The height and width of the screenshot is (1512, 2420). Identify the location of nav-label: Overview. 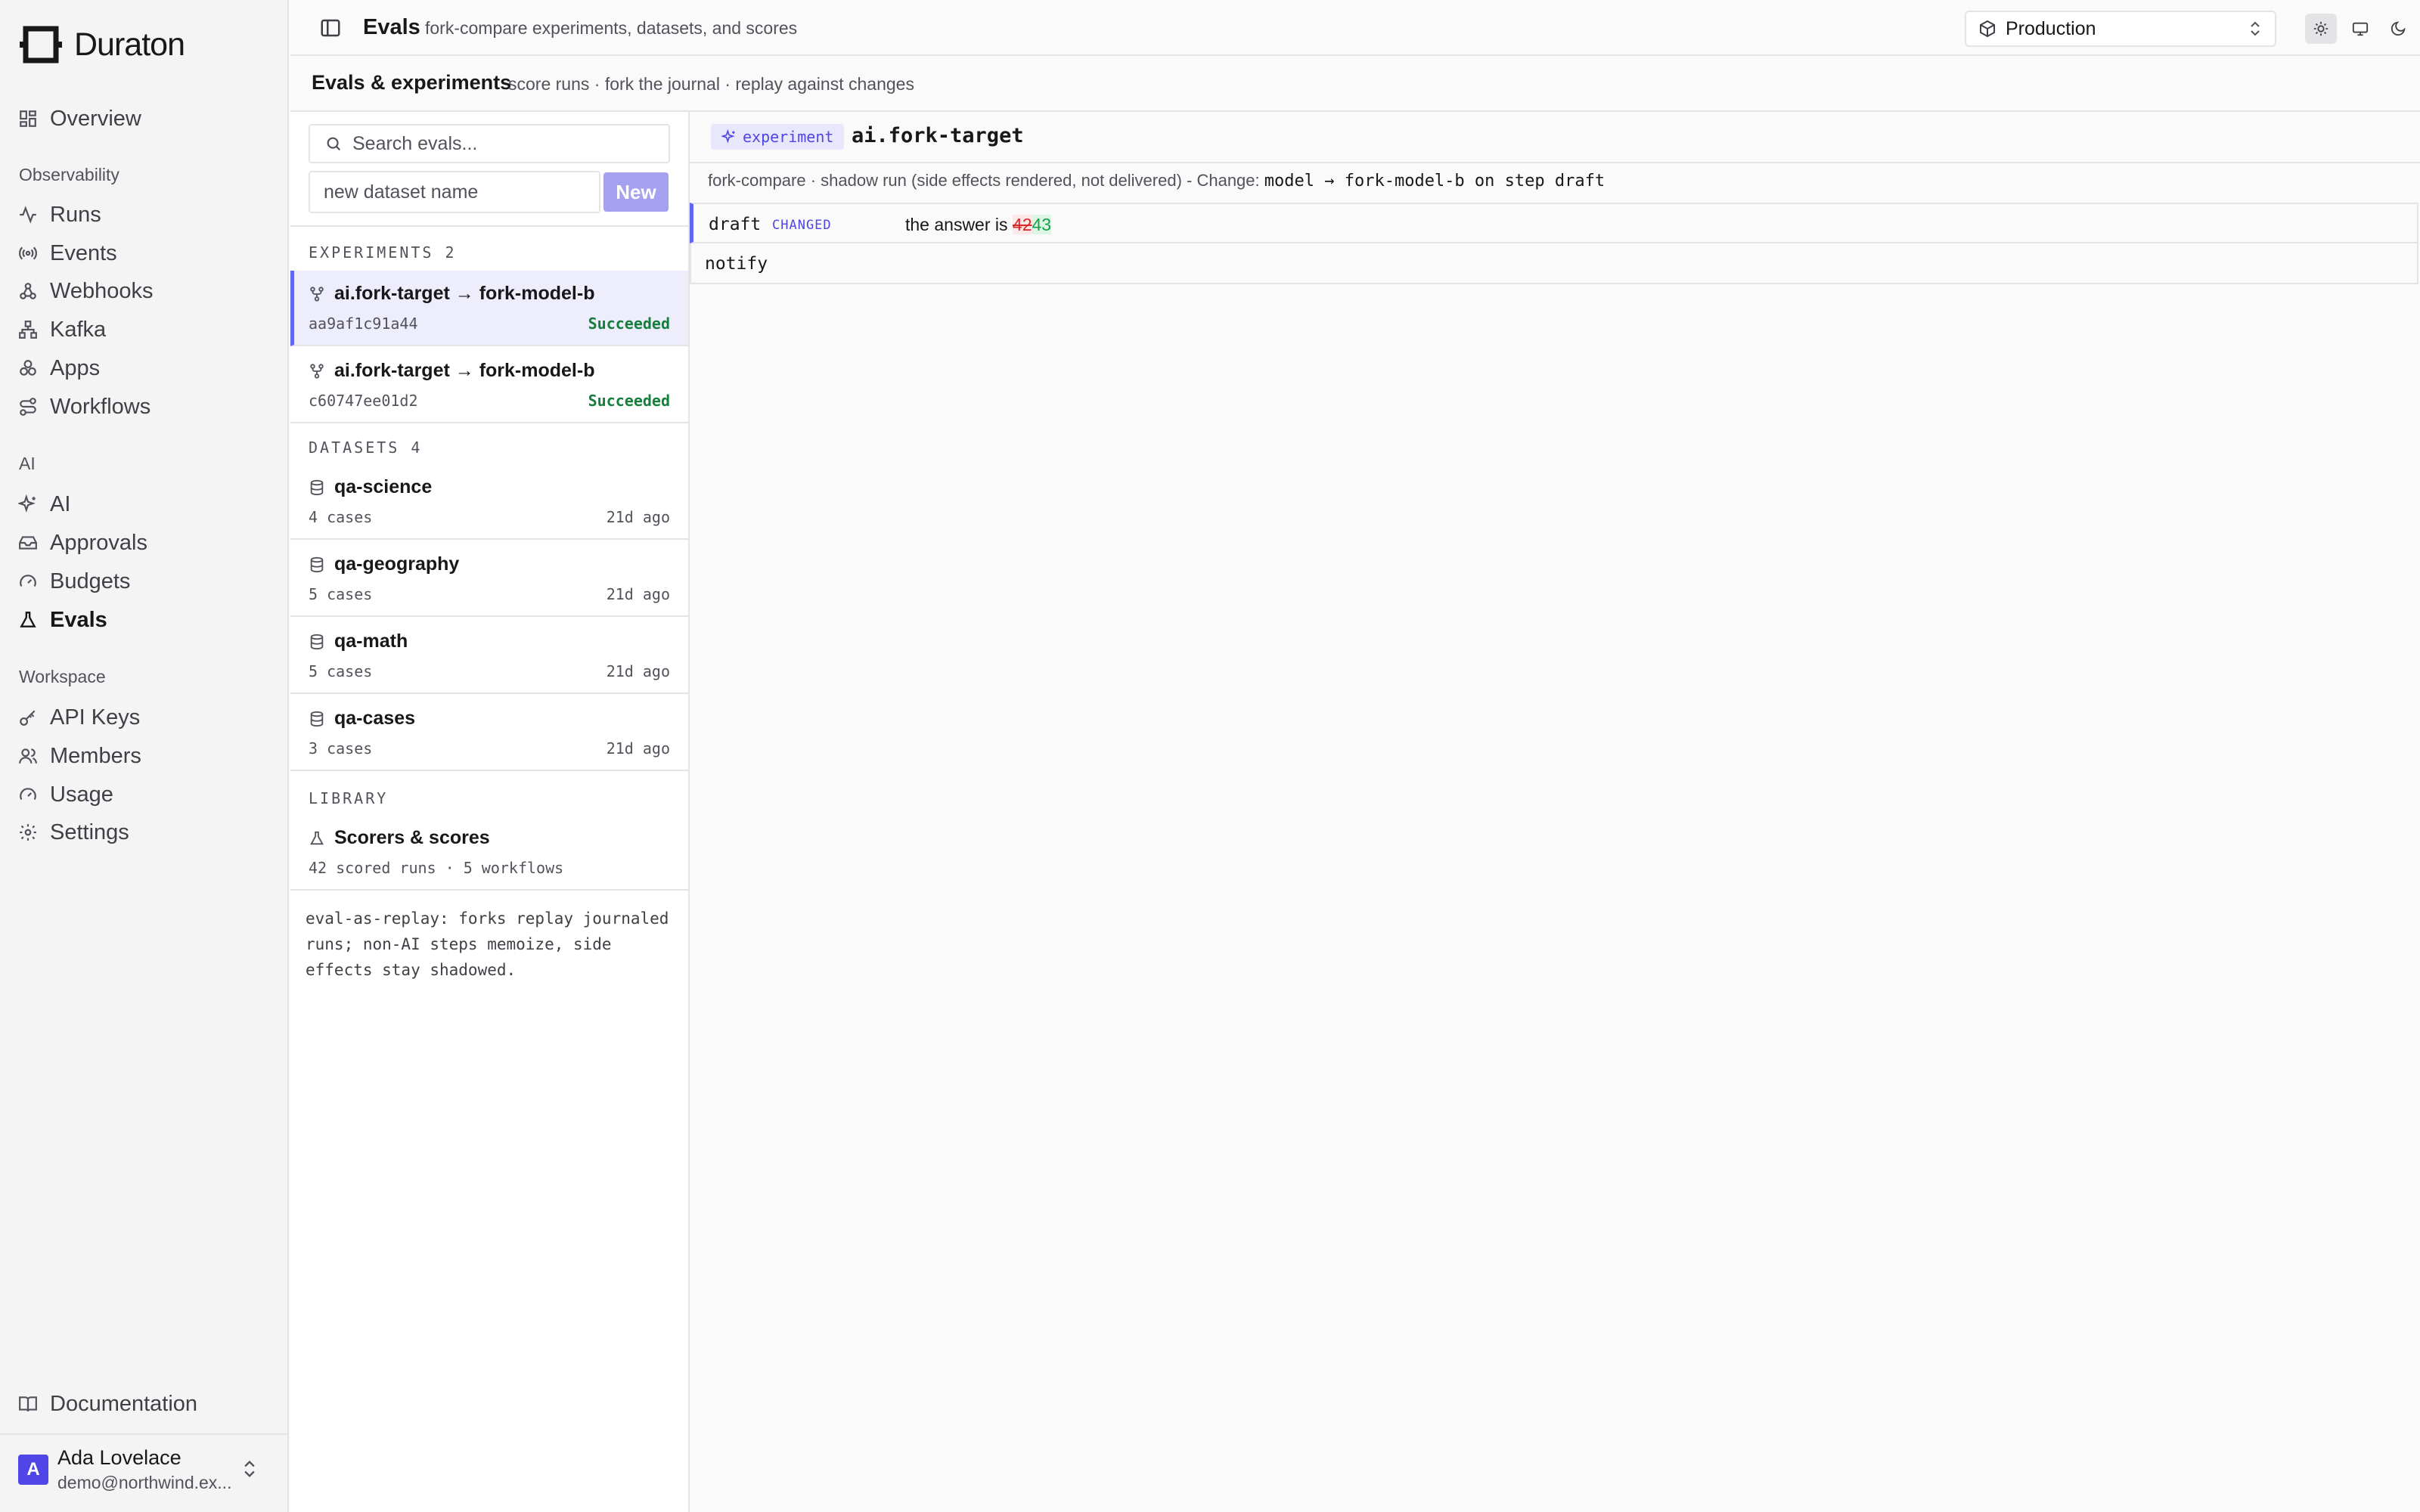
(95, 118).